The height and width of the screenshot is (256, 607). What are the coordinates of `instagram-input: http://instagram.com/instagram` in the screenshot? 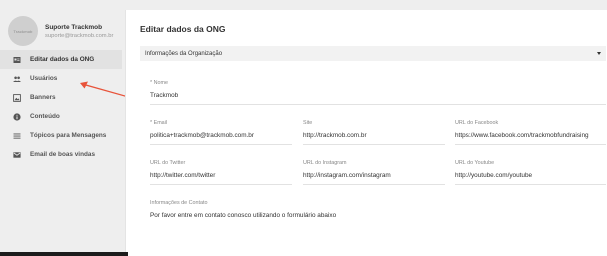 It's located at (374, 175).